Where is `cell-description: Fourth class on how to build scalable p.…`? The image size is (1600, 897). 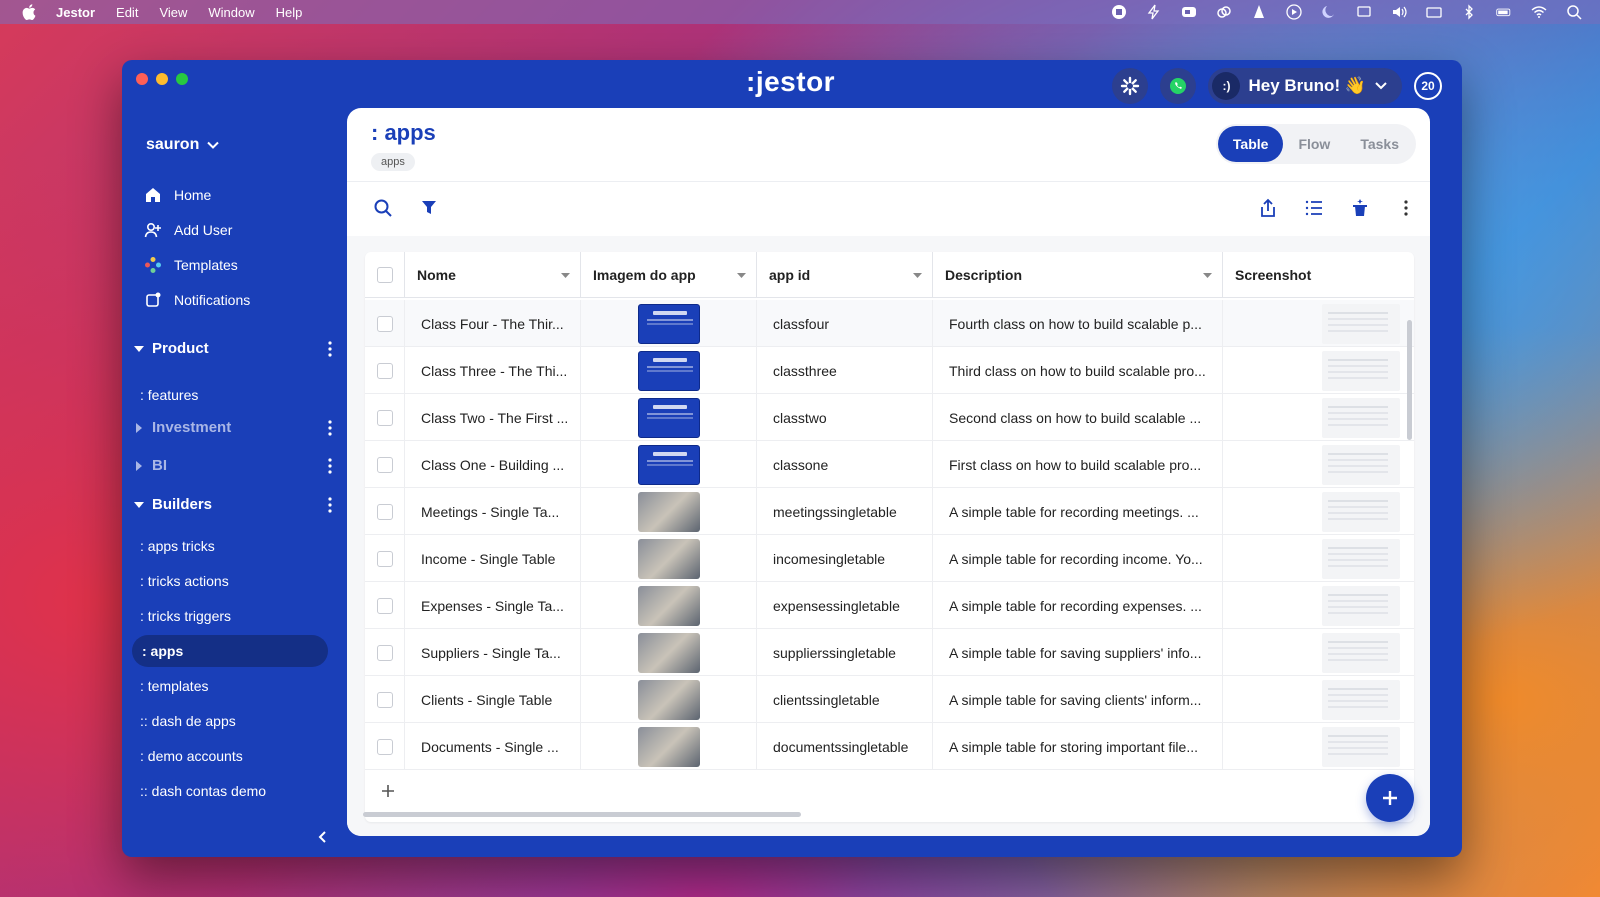 cell-description: Fourth class on how to build scalable p.… is located at coordinates (1078, 323).